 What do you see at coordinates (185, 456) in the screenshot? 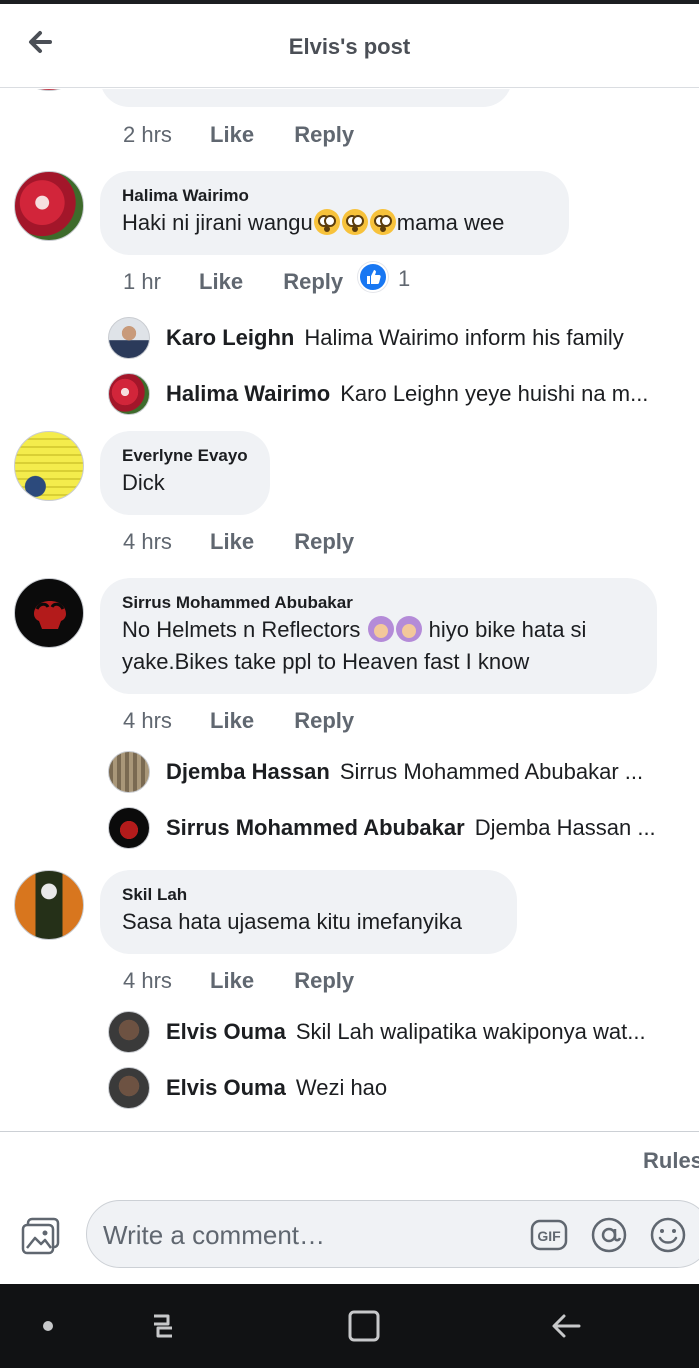
I see `comment-author: Everlyne Evayo` at bounding box center [185, 456].